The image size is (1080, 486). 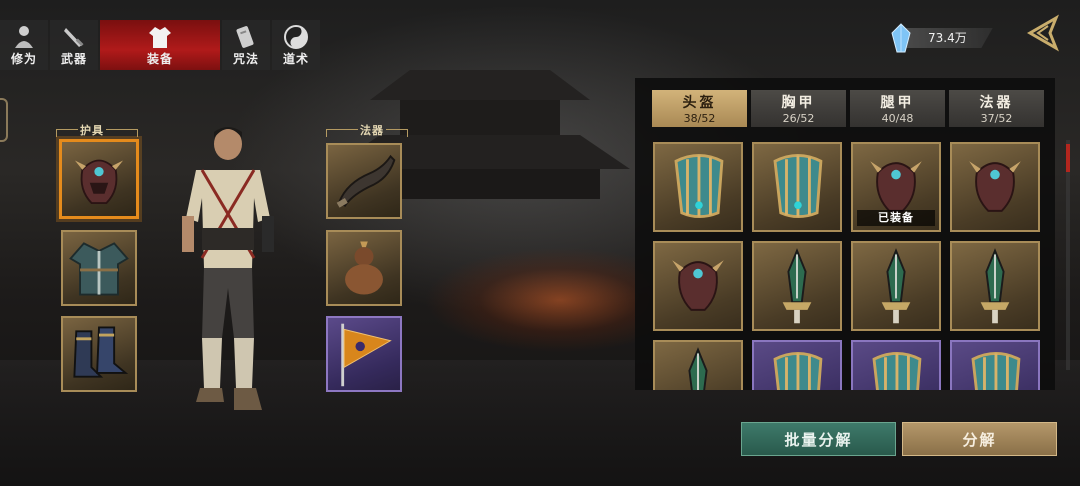 What do you see at coordinates (296, 37) in the screenshot?
I see `yin-yang-icon` at bounding box center [296, 37].